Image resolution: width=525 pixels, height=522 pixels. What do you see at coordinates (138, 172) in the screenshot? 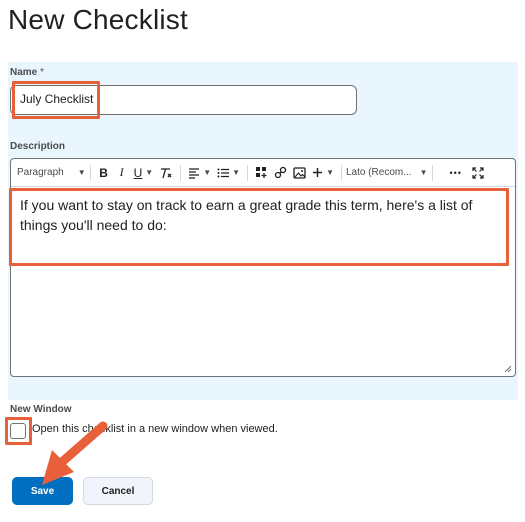
I see `underline-label: U` at bounding box center [138, 172].